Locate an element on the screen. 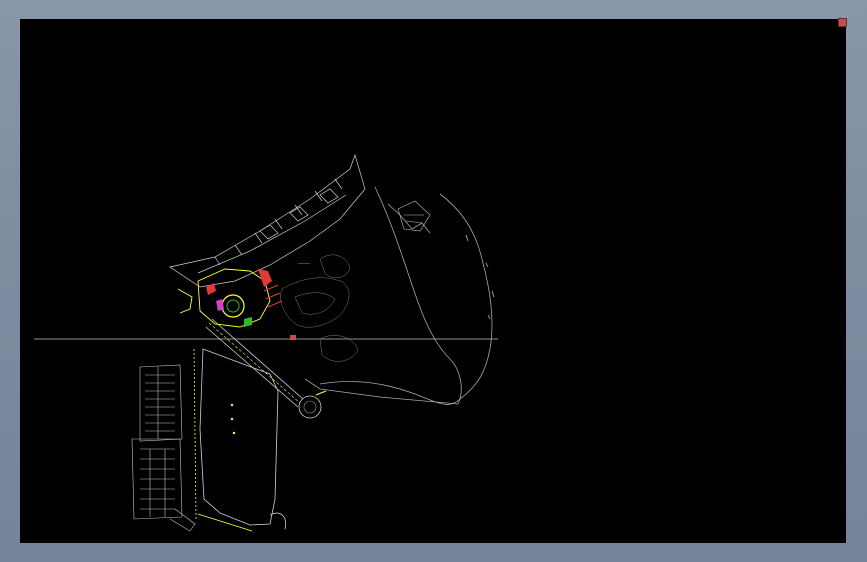  plan-text-label: ───── is located at coordinates (304, 263).